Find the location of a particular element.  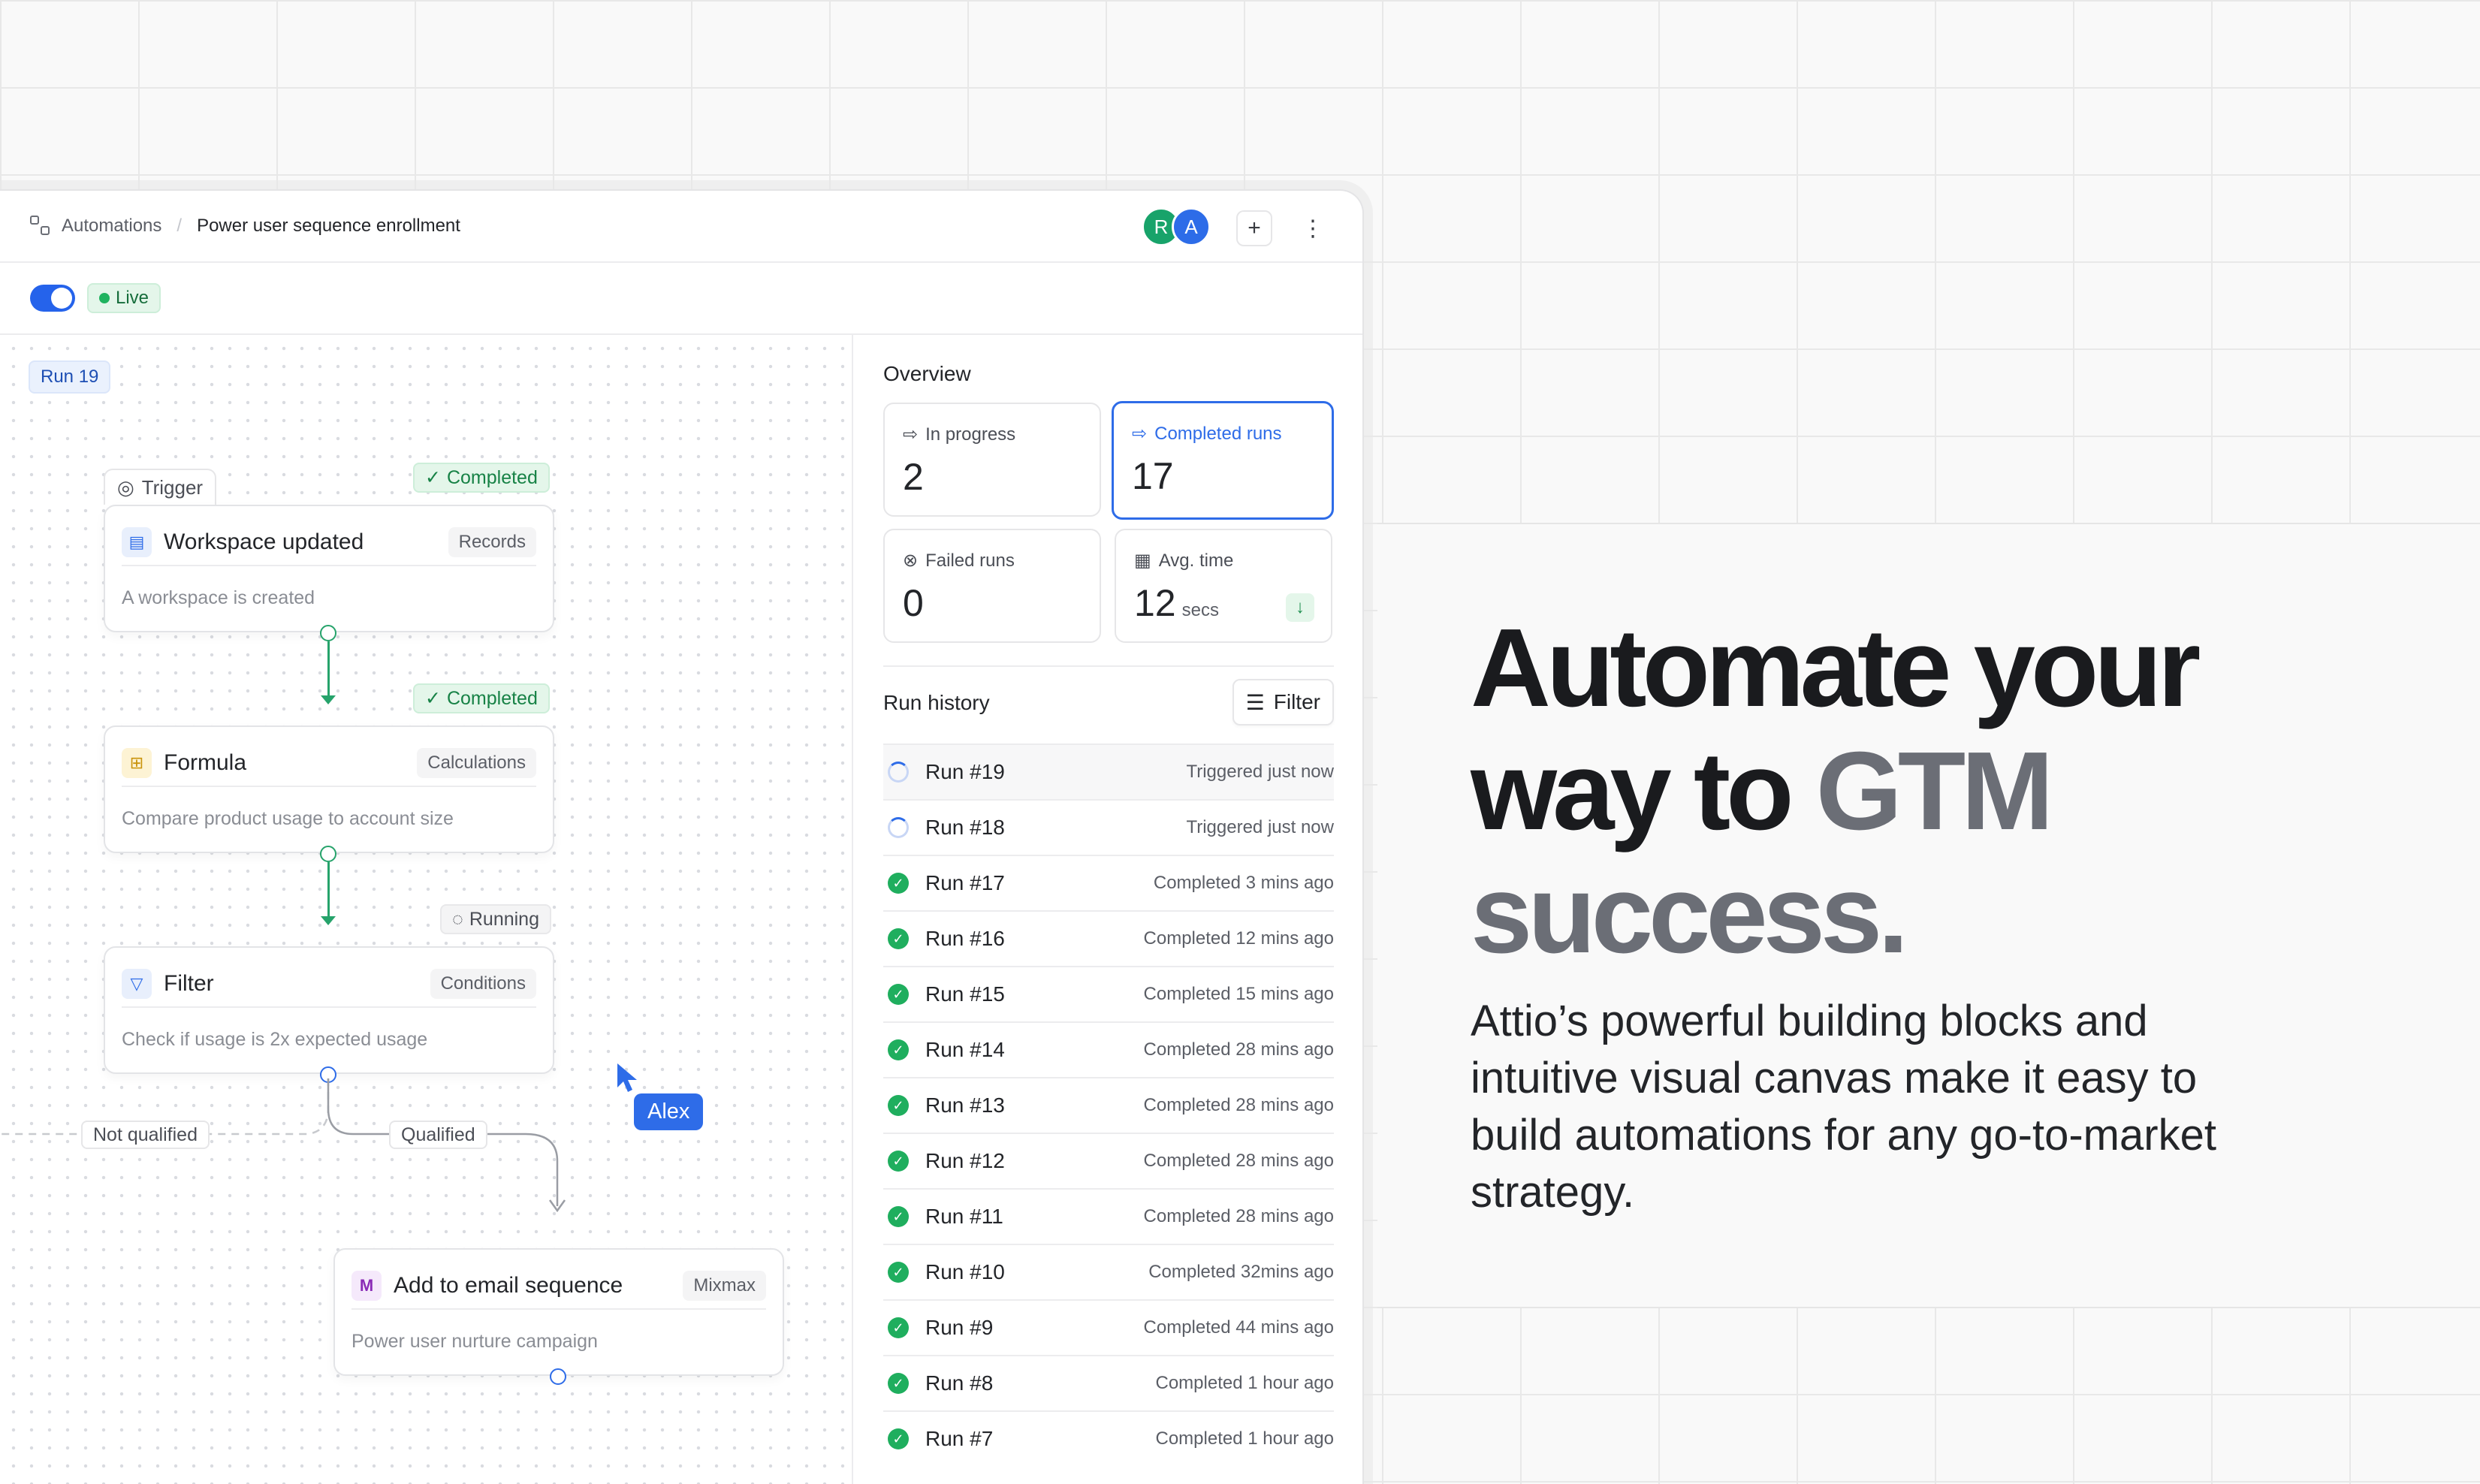

run-history-row: ✓ Run #10 Completed 32mins ago is located at coordinates (1109, 1271).